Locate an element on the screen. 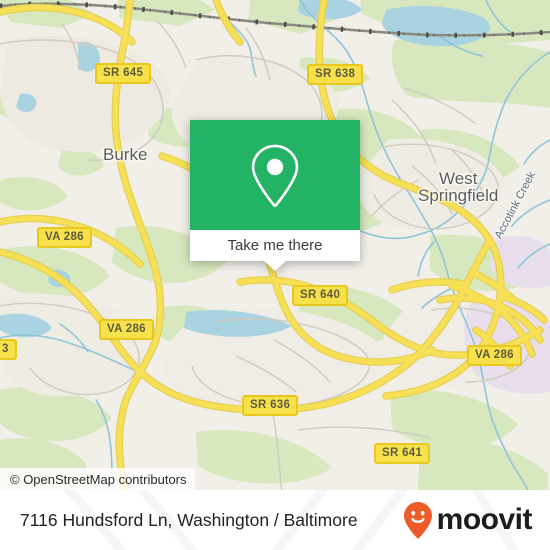 This screenshot has width=550, height=550. callout-pointer is located at coordinates (275, 266).